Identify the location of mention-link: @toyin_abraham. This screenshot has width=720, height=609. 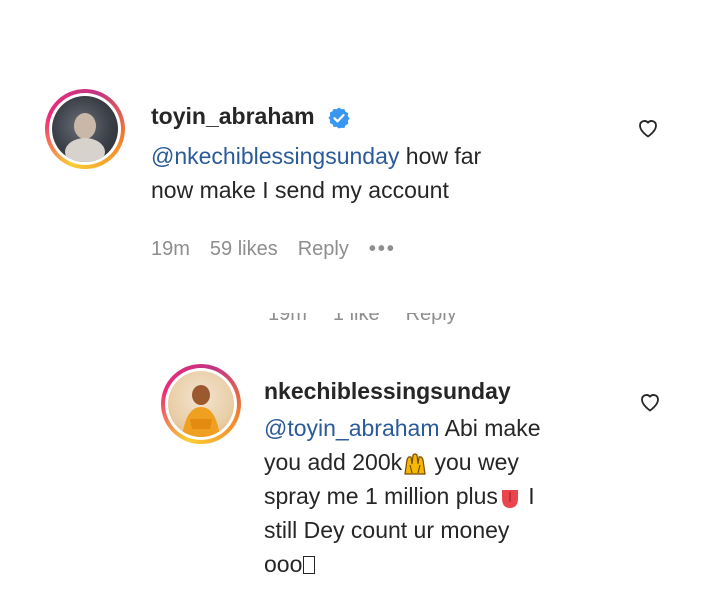
(352, 428).